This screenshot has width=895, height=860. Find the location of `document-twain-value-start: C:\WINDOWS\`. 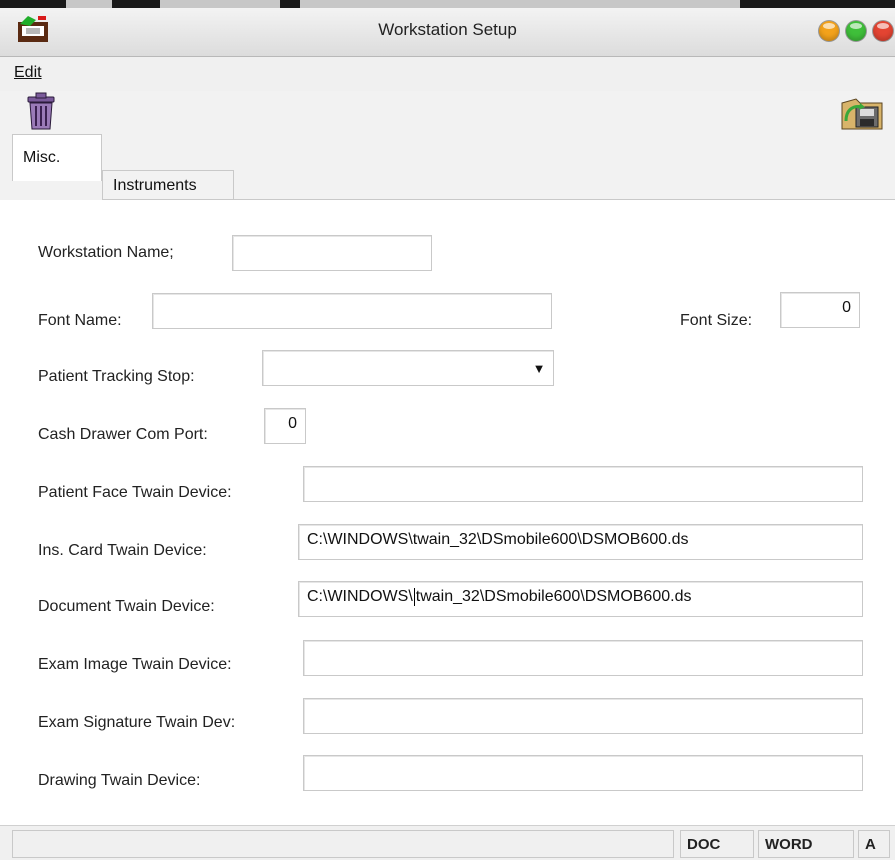

document-twain-value-start: C:\WINDOWS\ is located at coordinates (360, 597).